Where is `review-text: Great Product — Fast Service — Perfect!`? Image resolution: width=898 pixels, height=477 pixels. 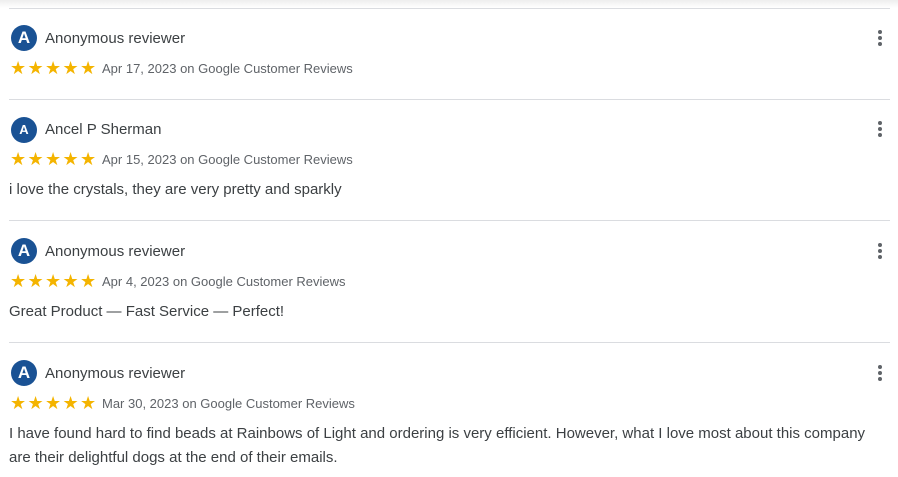 review-text: Great Product — Fast Service — Perfect! is located at coordinates (147, 311).